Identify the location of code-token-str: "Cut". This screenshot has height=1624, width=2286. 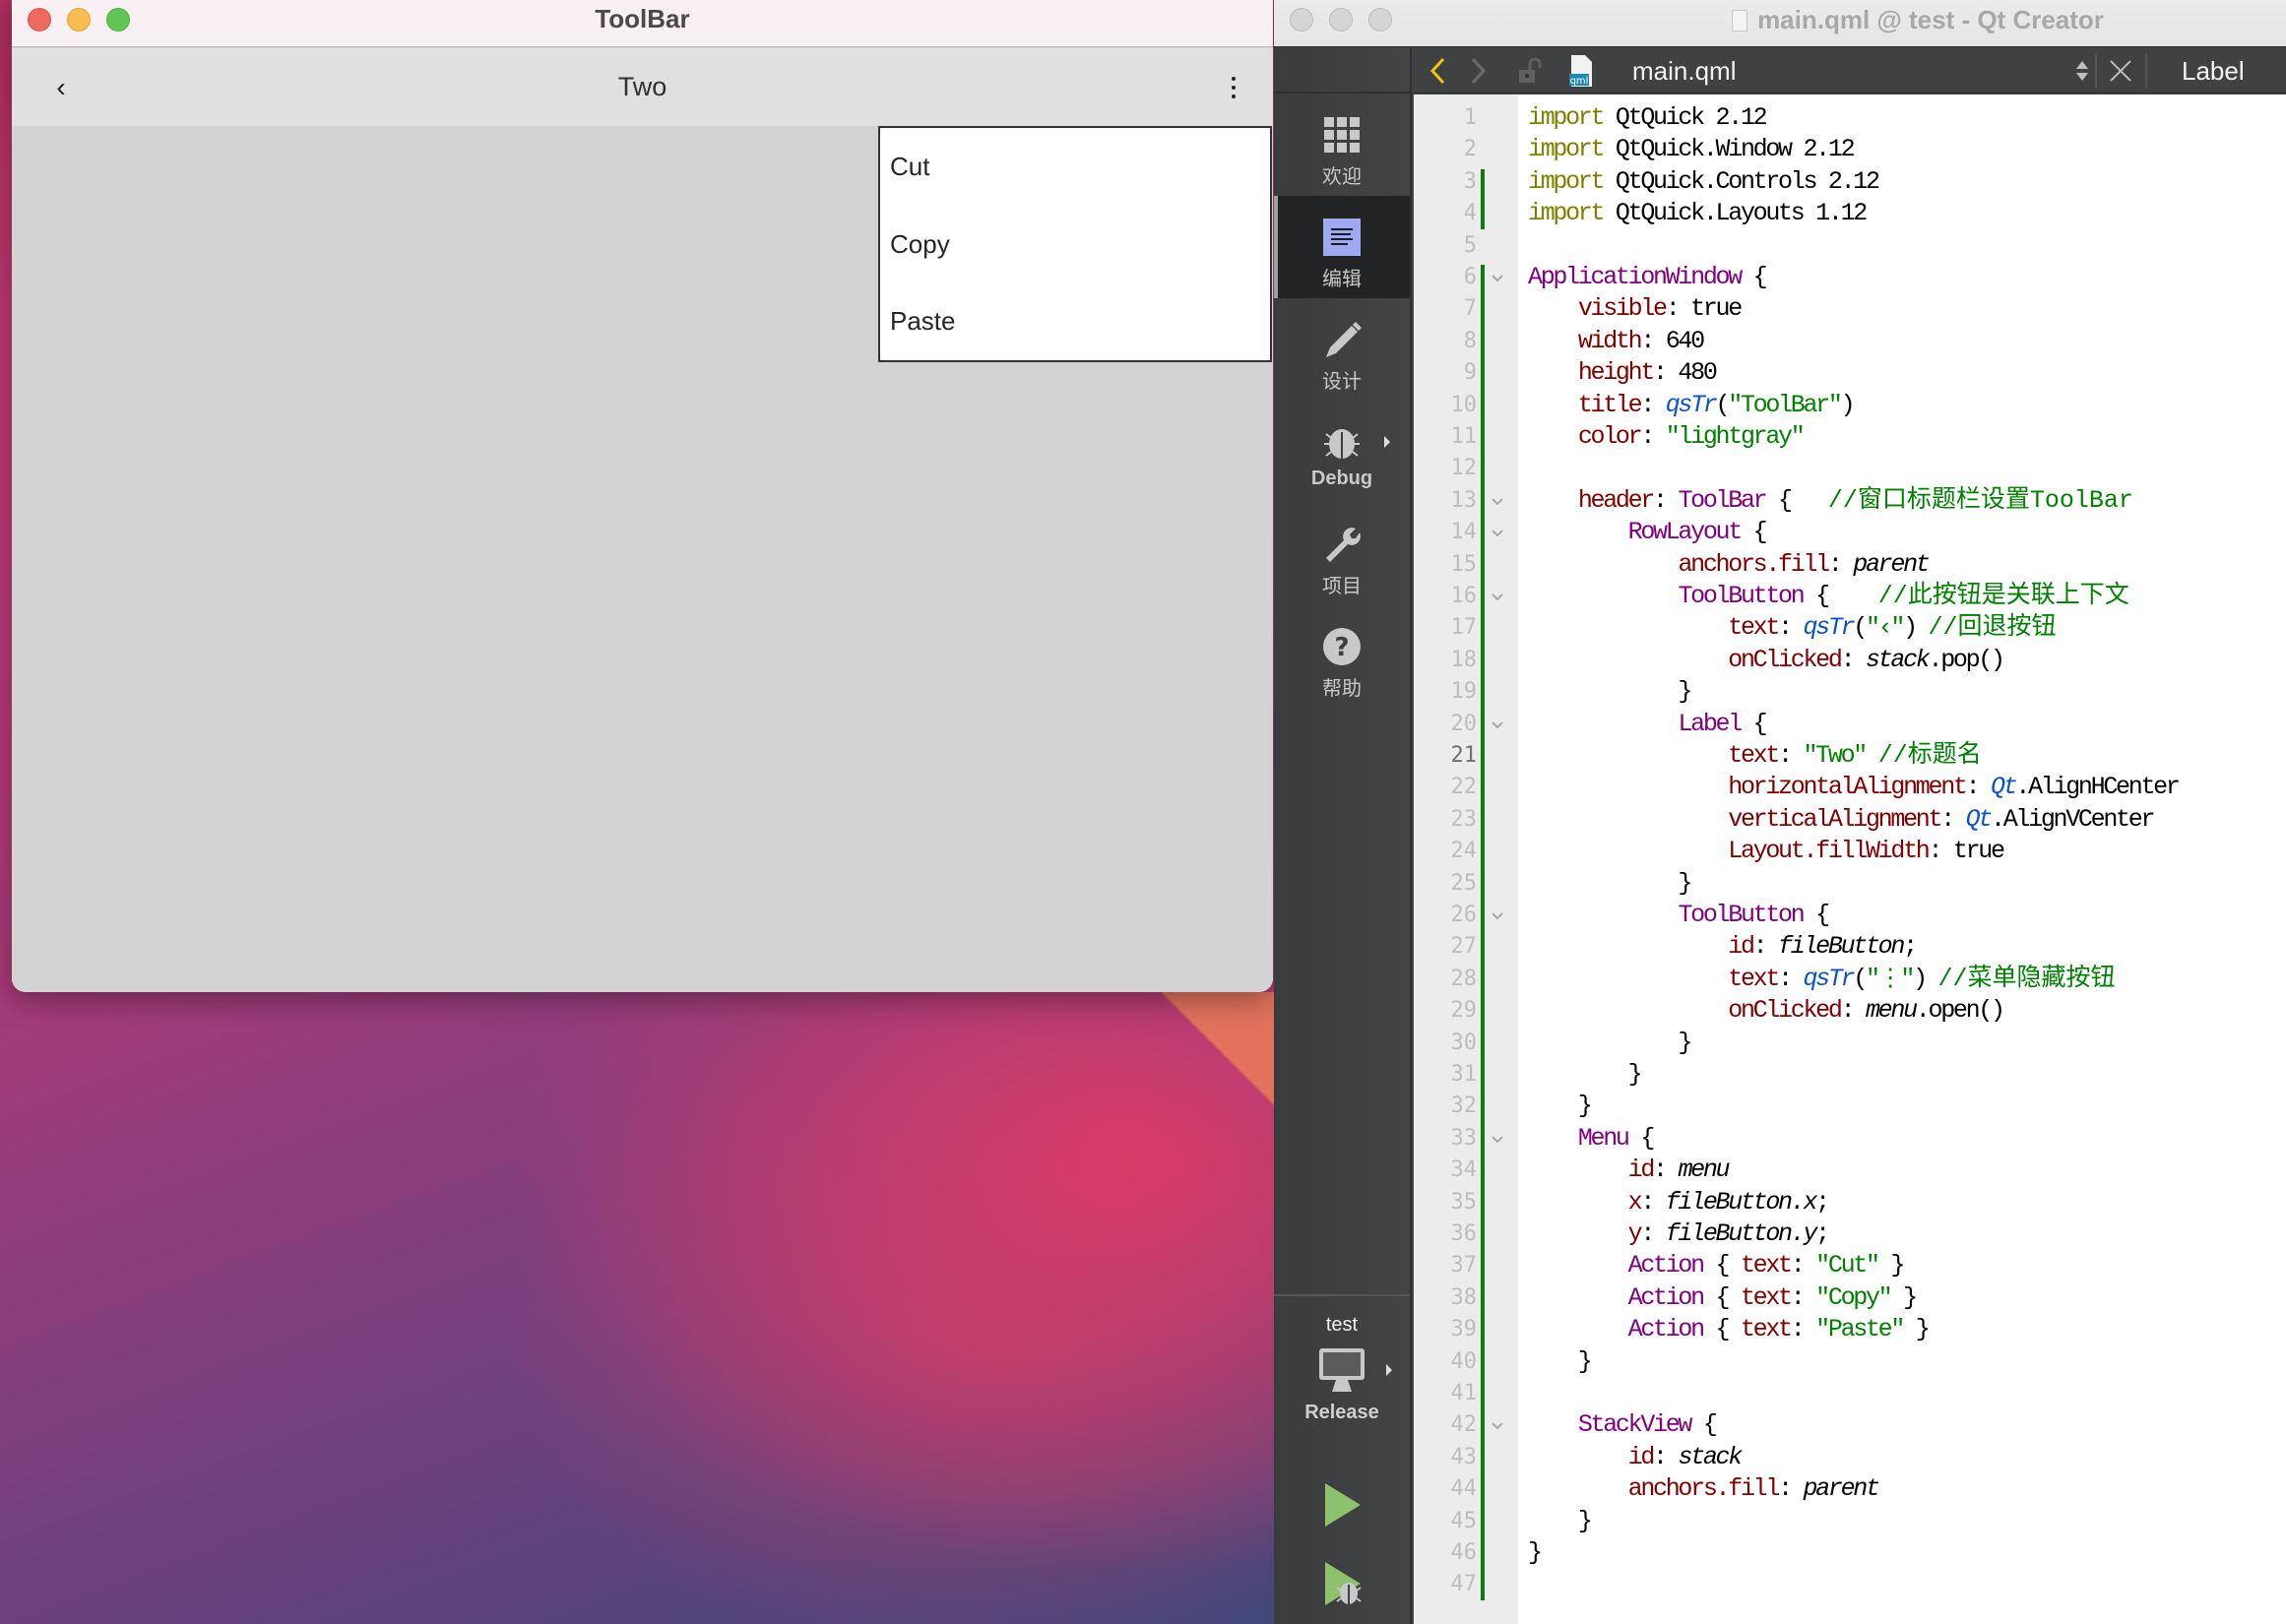
(1847, 1265).